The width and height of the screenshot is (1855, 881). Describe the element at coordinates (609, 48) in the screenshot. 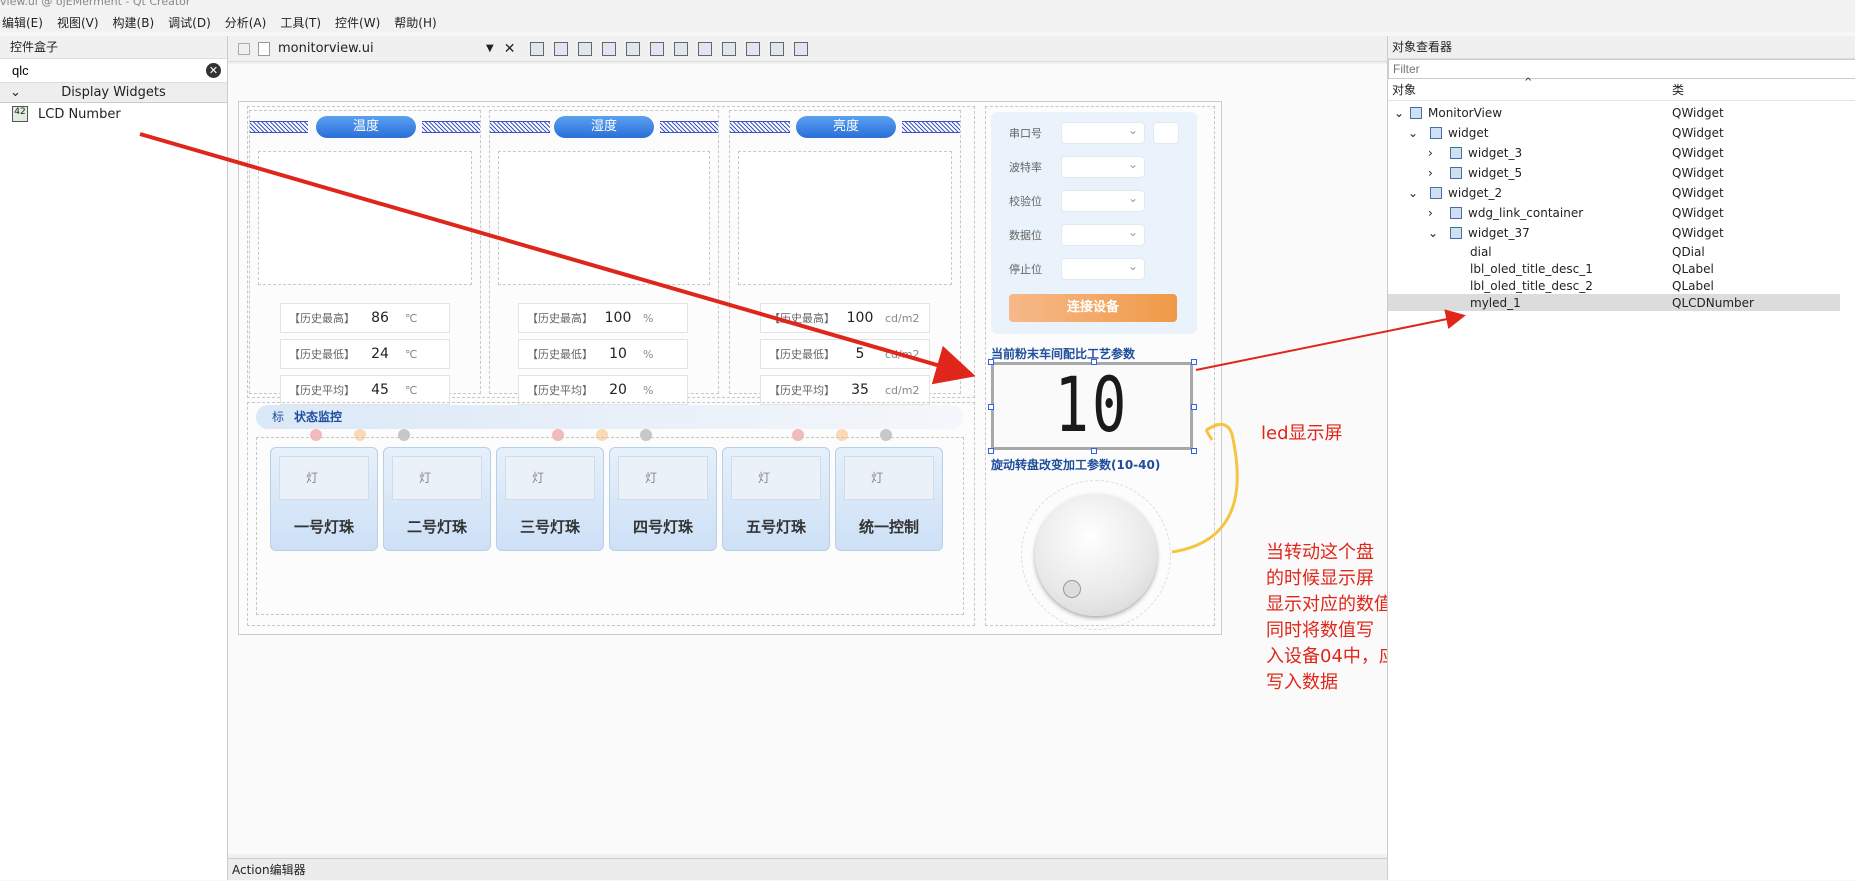

I see `edit-tab-order-icon` at that location.